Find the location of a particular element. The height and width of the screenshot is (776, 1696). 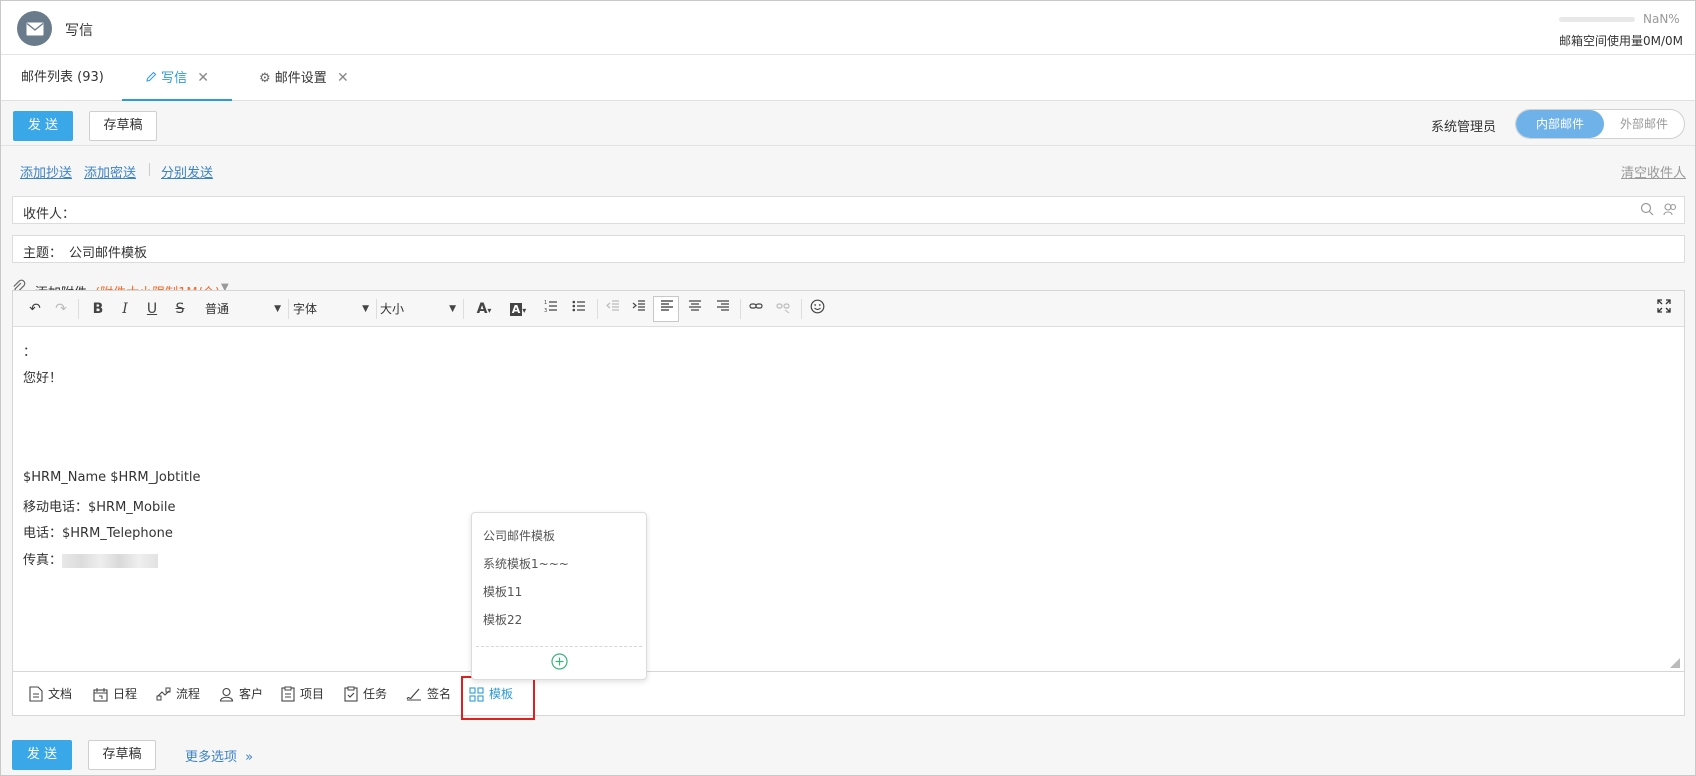

insert-calendar-button: 日程 is located at coordinates (115, 694).